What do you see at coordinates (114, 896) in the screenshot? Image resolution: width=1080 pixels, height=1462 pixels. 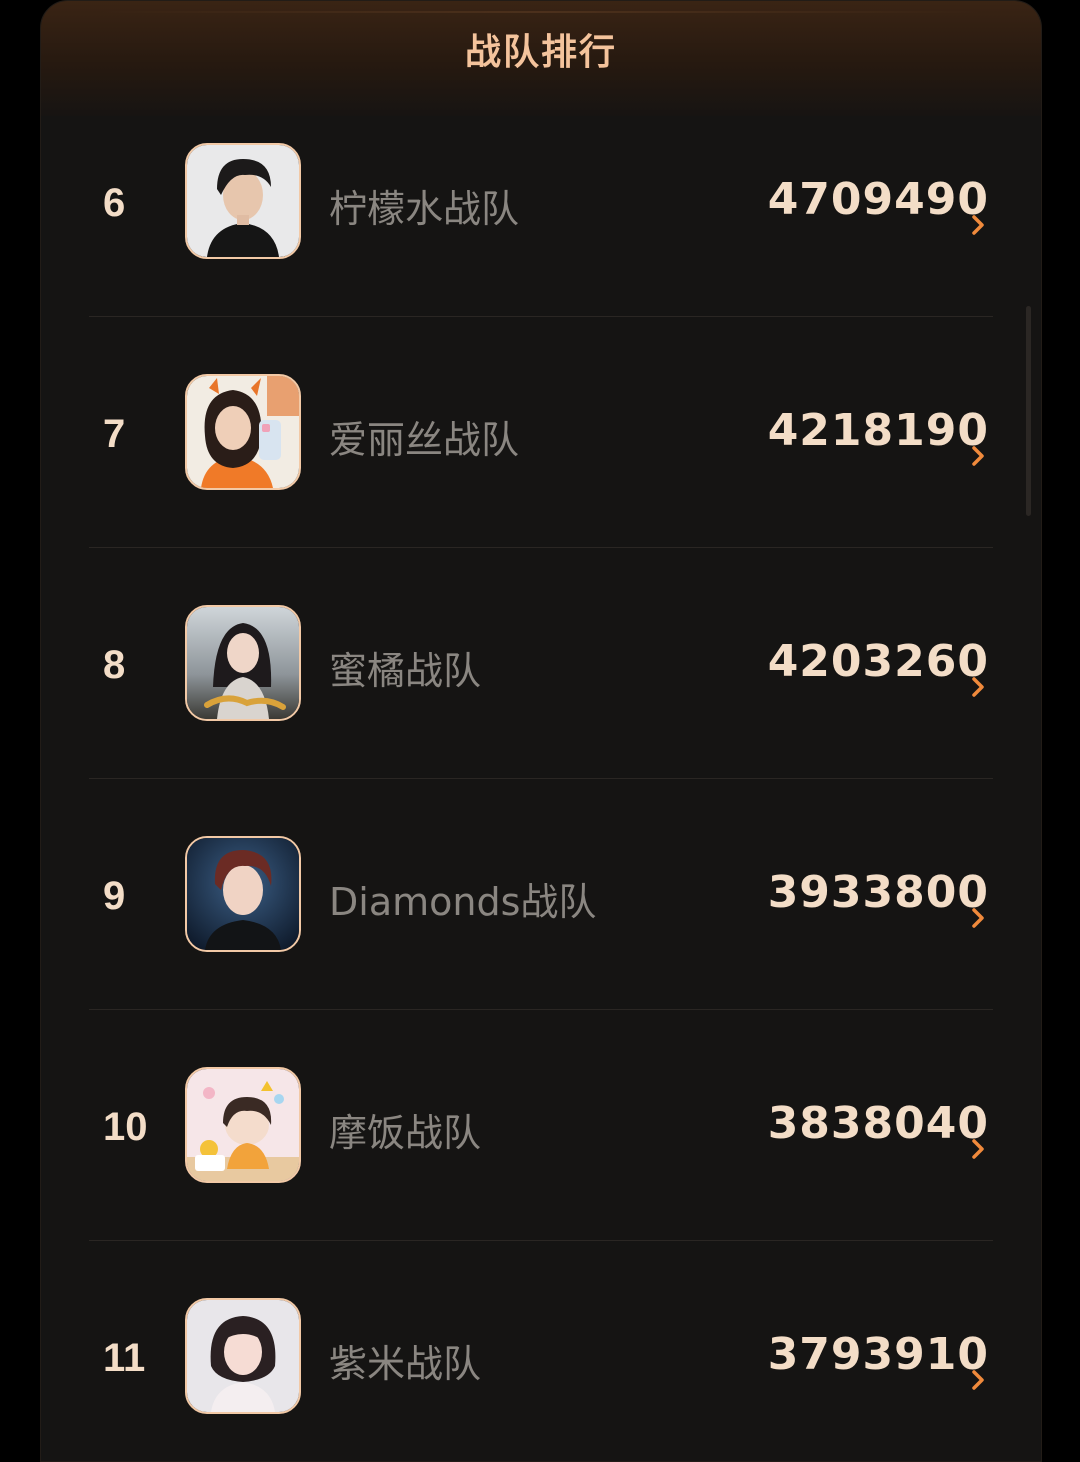 I see `rank-number: 9` at bounding box center [114, 896].